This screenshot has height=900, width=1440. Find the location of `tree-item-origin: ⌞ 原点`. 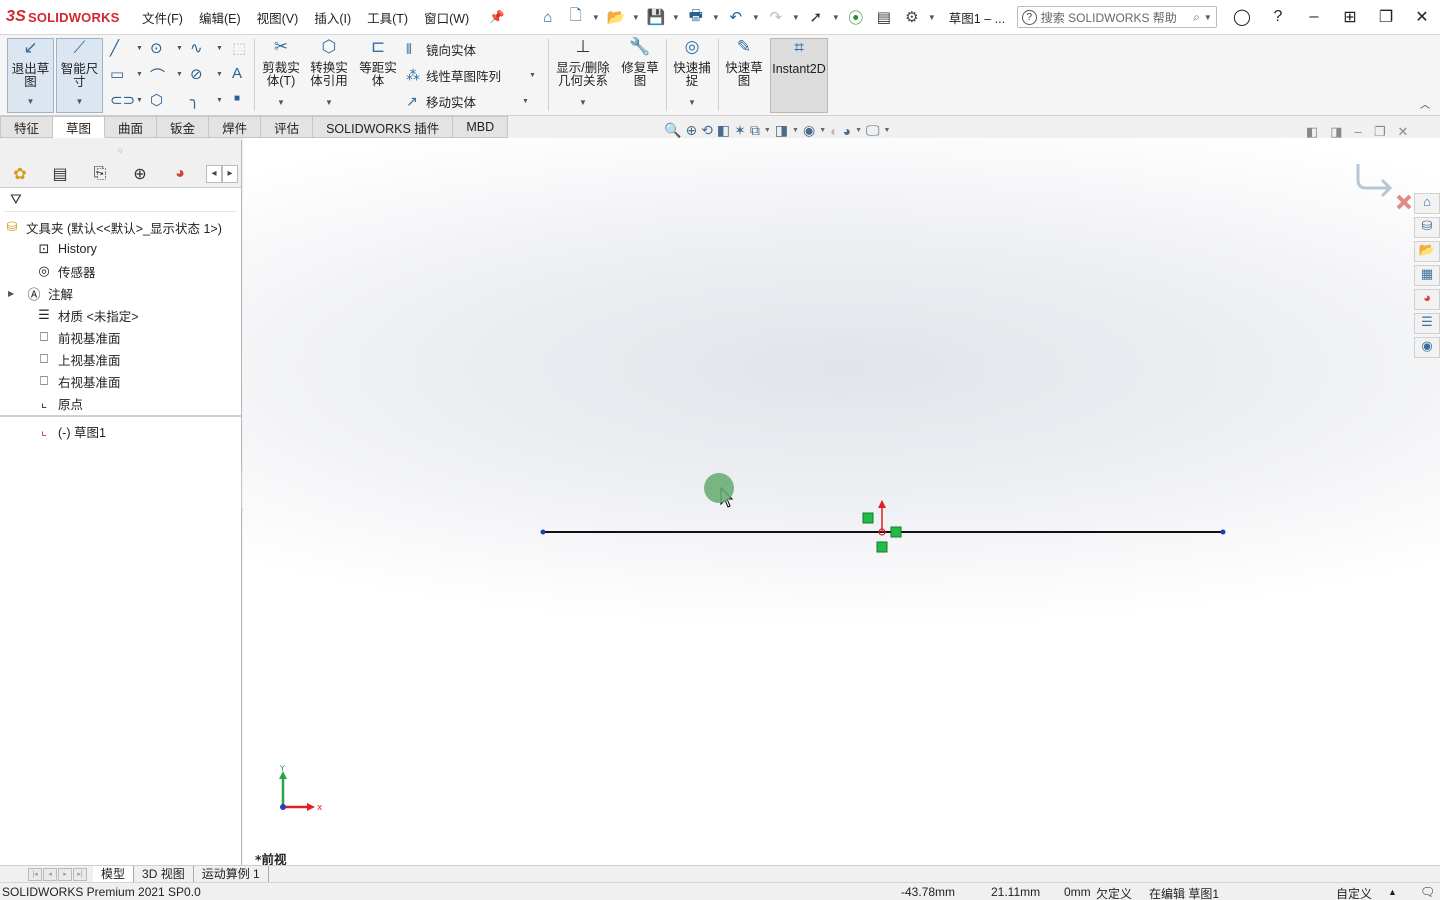

tree-item-origin: ⌞ 原点 is located at coordinates (120, 403).